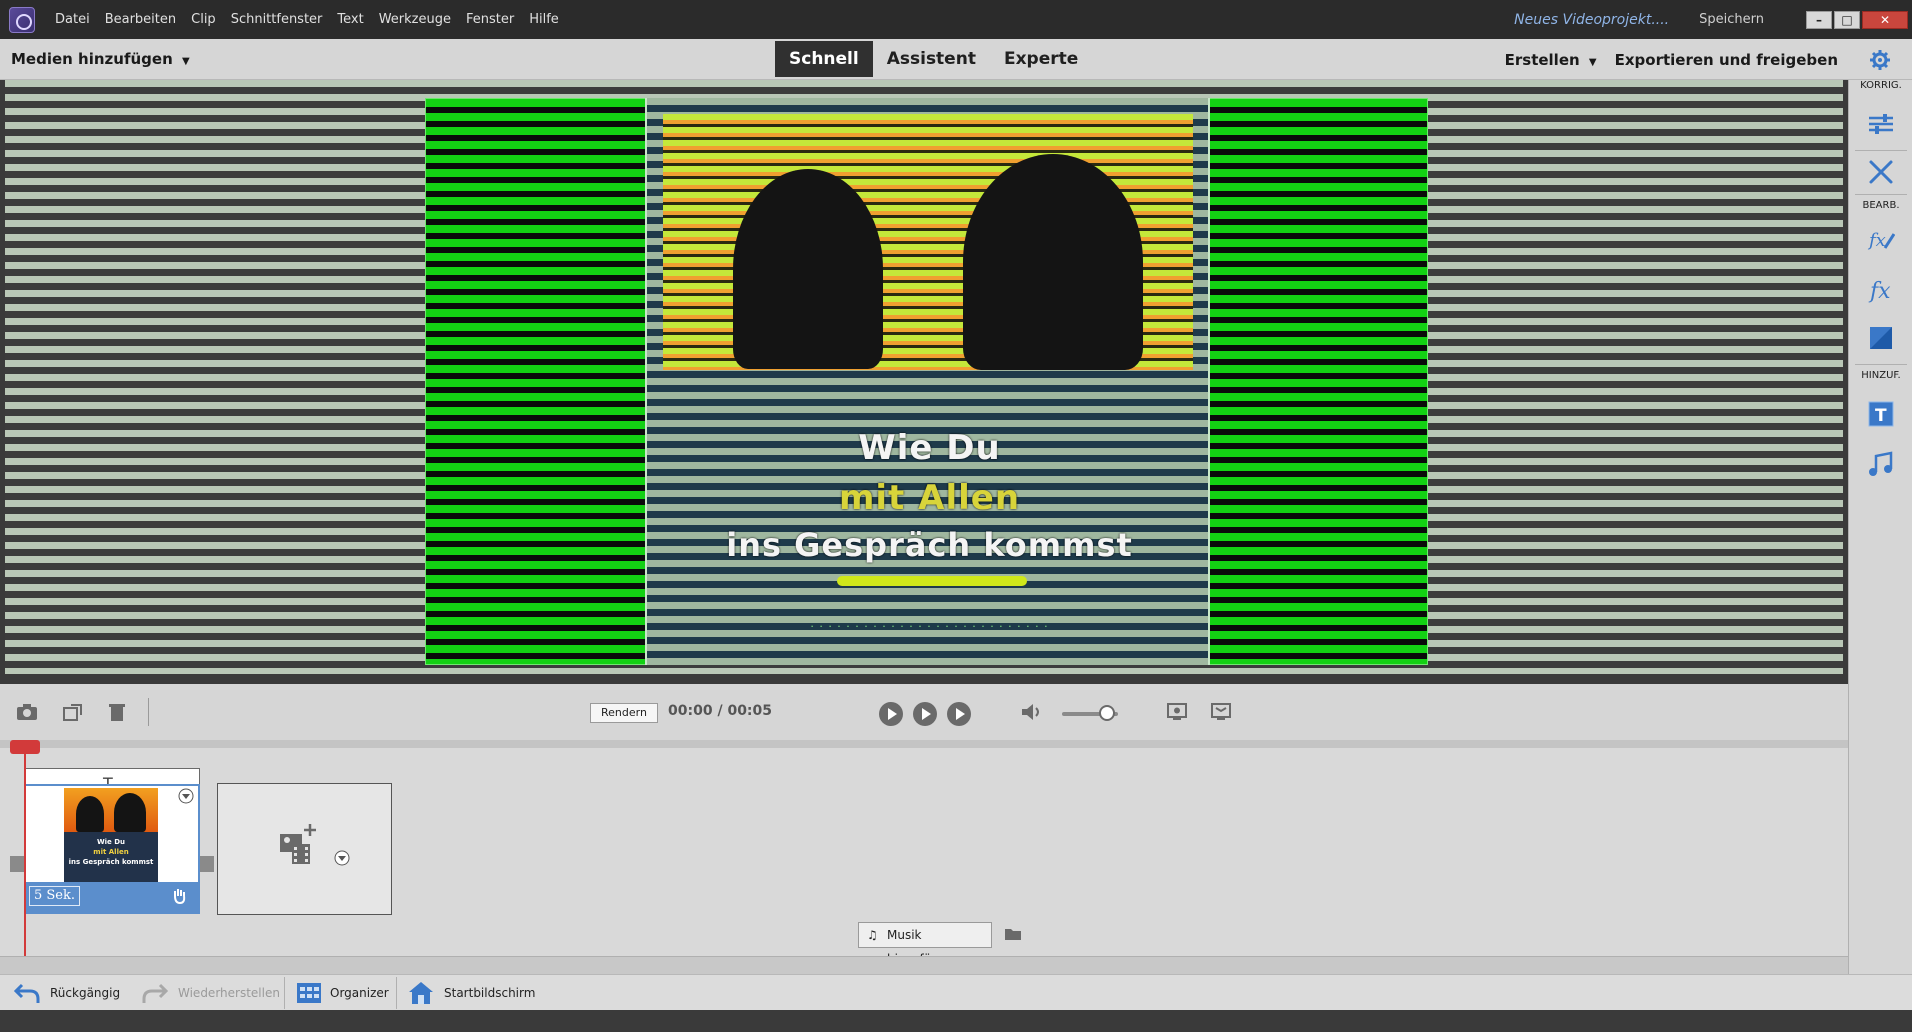  I want to click on menu-clip: Clip, so click(203, 19).